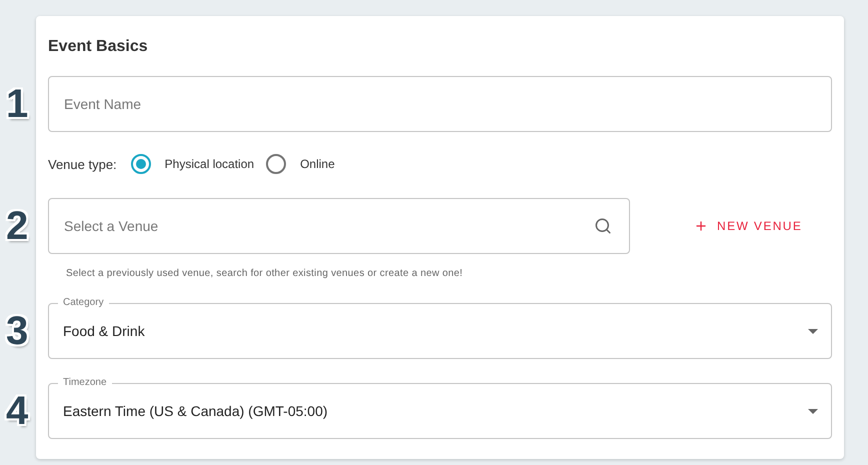 The height and width of the screenshot is (465, 868). I want to click on input-field: Event Name, so click(440, 104).